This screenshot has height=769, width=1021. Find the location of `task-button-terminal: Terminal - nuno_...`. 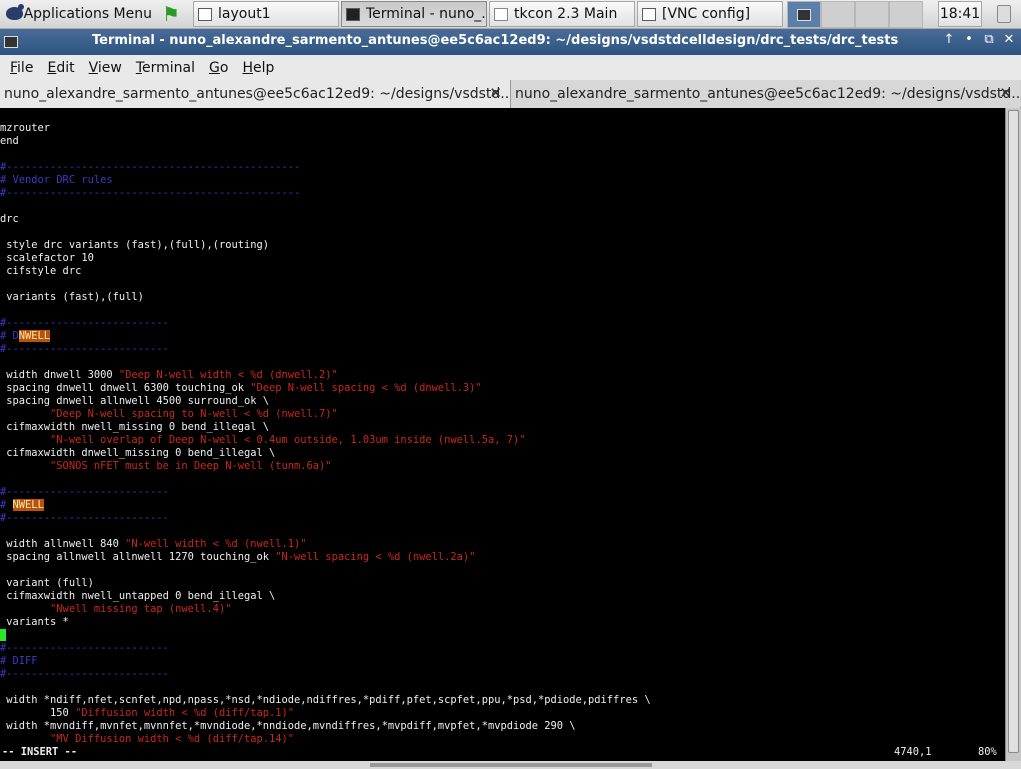

task-button-terminal: Terminal - nuno_... is located at coordinates (414, 14).